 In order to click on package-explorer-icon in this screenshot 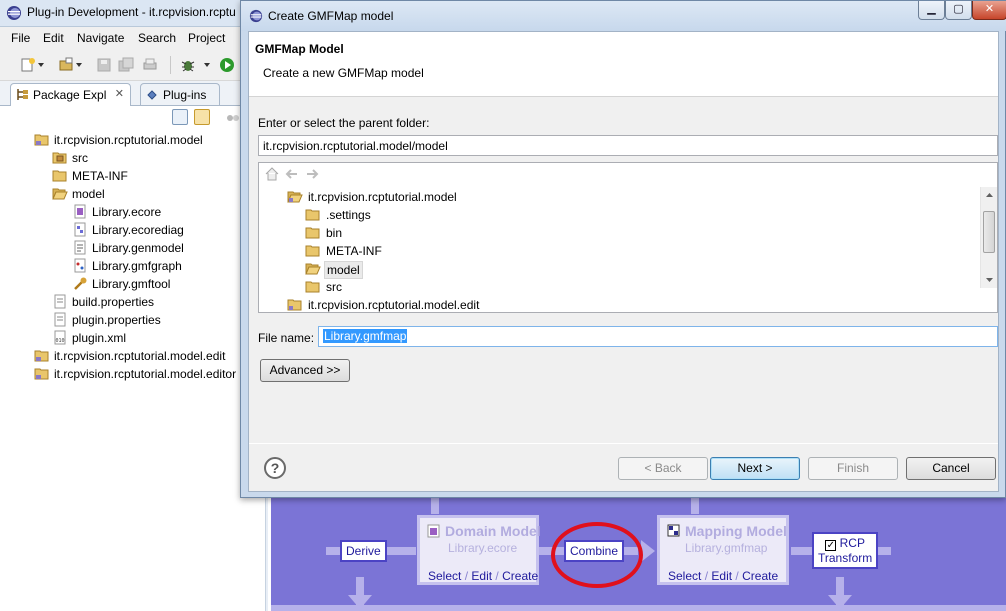, I will do `click(22, 94)`.